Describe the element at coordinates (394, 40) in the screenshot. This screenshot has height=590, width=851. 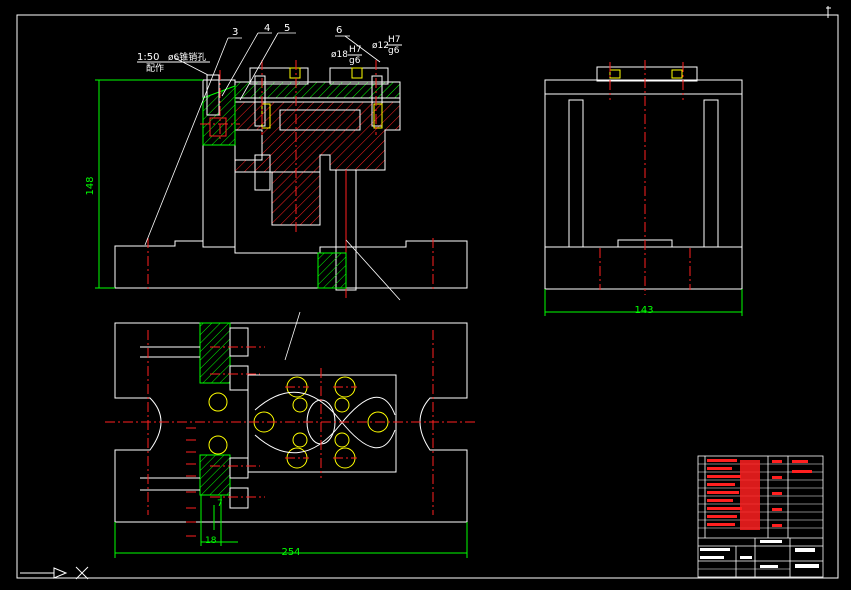
I see `fit-right-hole: H7` at that location.